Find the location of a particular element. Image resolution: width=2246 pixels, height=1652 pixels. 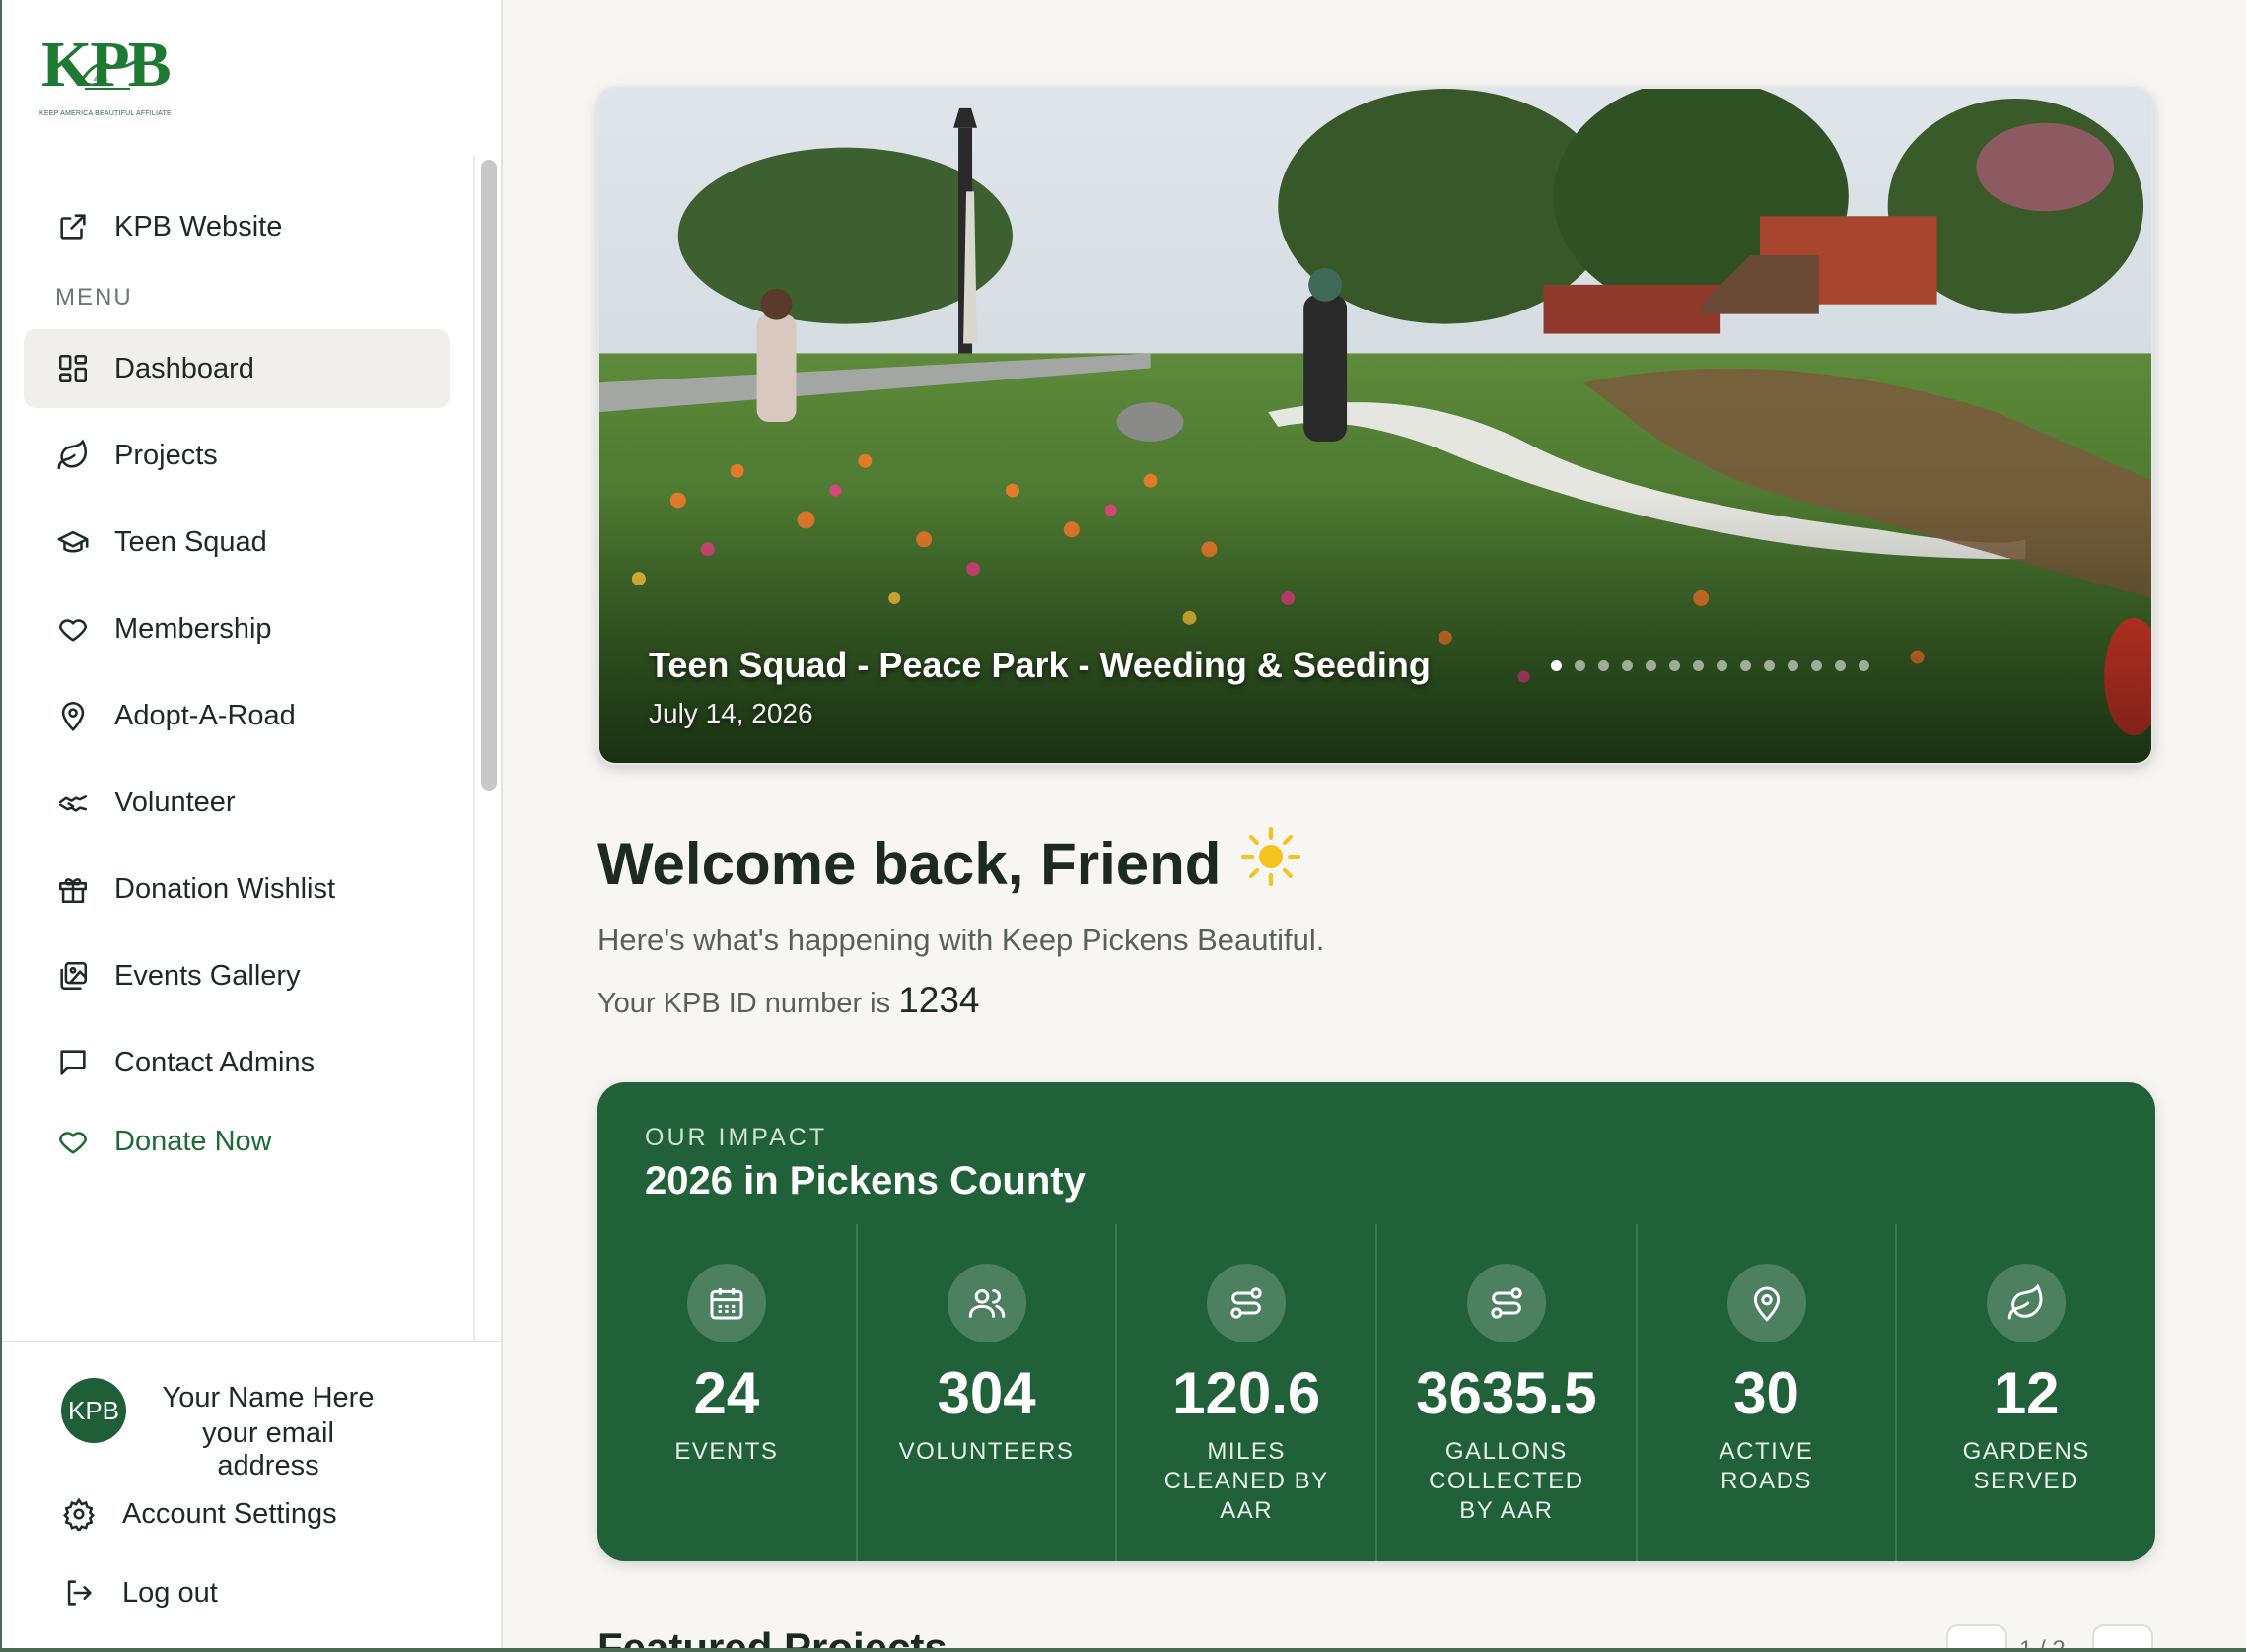

sidebar-item-label: Events Gallery is located at coordinates (207, 975).